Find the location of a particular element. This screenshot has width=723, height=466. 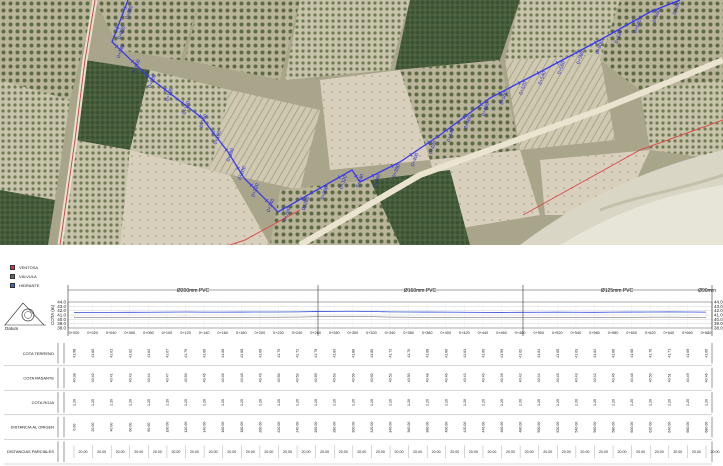

table-row-label: COTA RASANTE is located at coordinates (38, 377).